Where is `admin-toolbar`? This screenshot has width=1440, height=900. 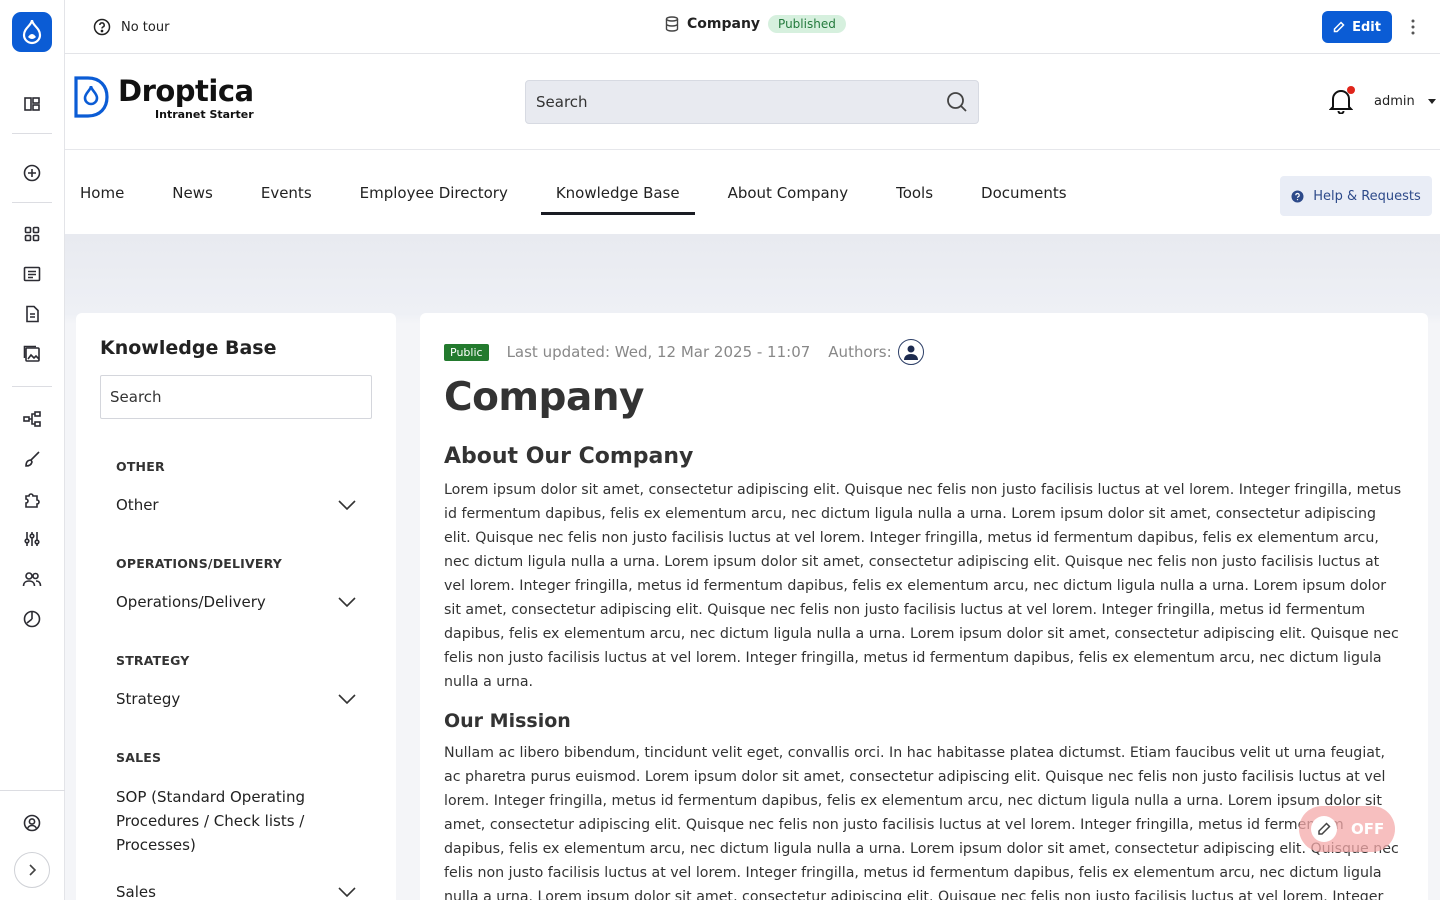
admin-toolbar is located at coordinates (32, 450).